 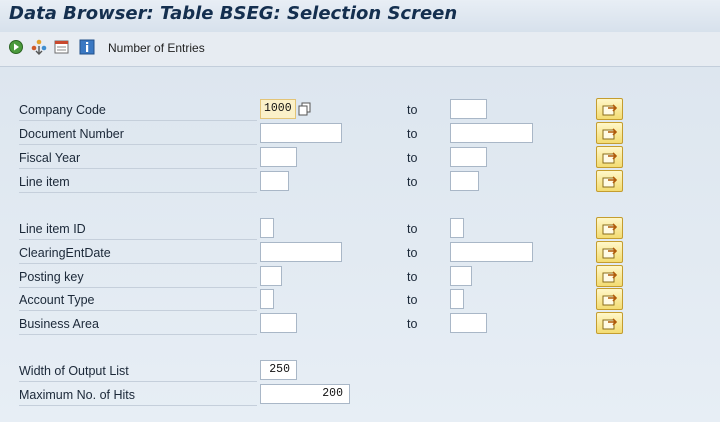 I want to click on width-of-output-list-input: 250, so click(x=278, y=370).